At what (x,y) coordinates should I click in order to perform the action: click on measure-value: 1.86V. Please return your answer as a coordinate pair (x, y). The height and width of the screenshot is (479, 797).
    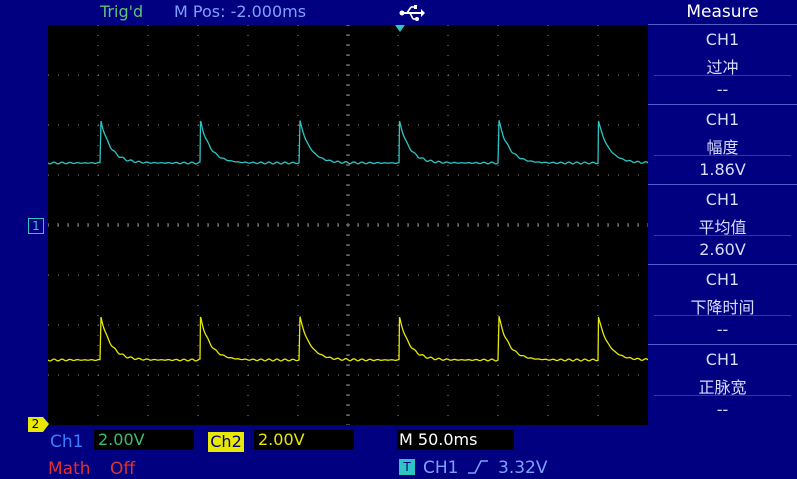
    Looking at the image, I should click on (722, 169).